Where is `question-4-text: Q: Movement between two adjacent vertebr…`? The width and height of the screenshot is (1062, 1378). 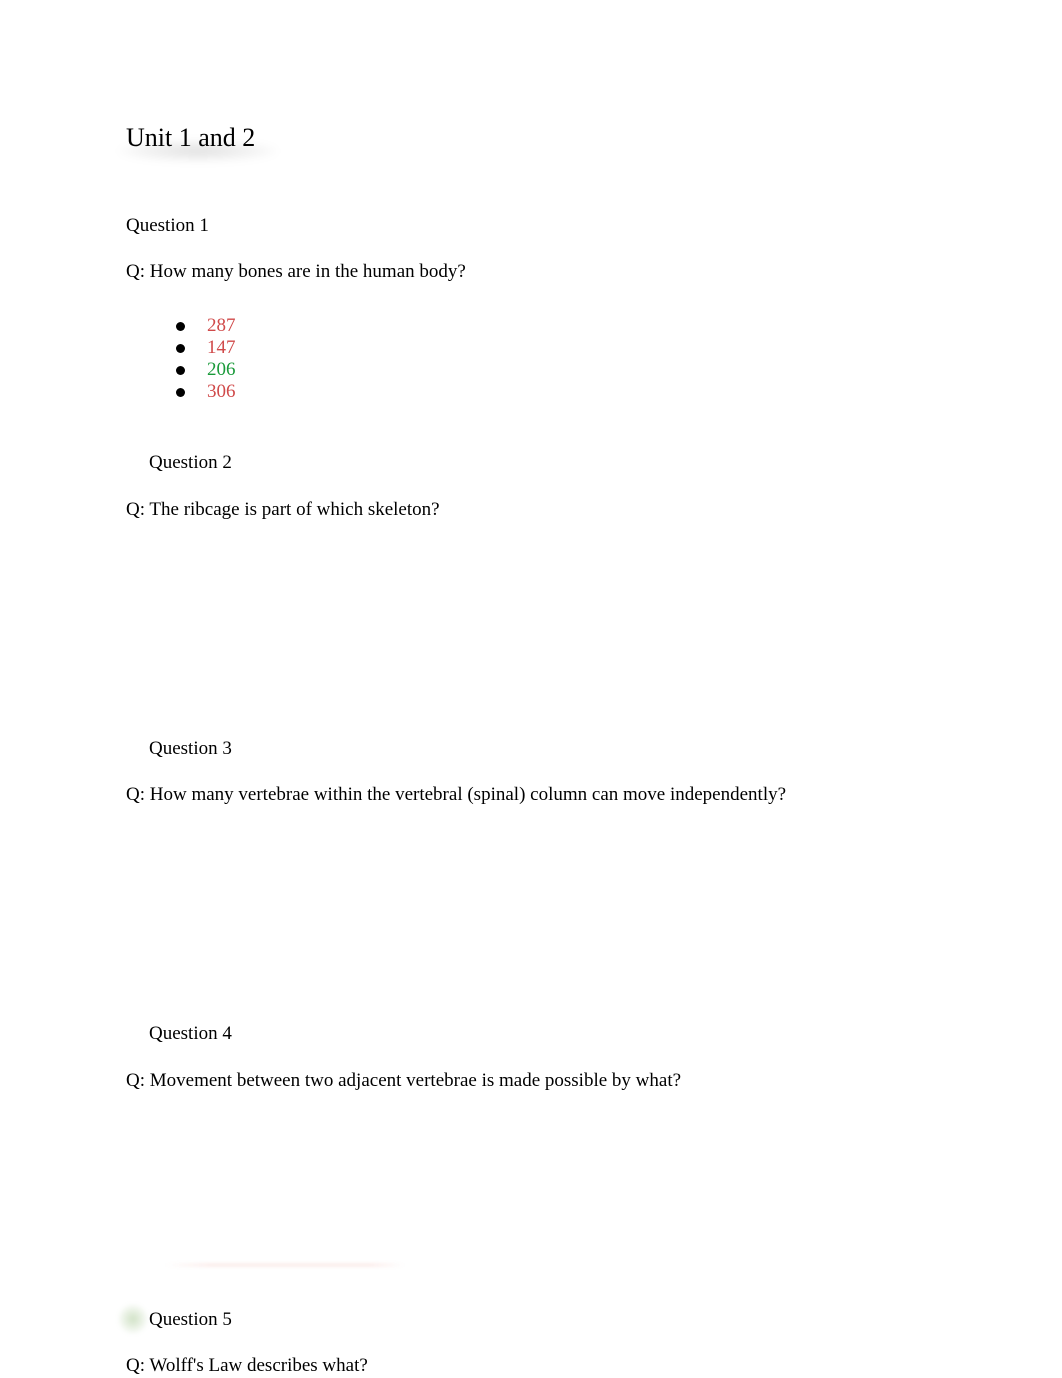
question-4-text: Q: Movement between two adjacent vertebr… is located at coordinates (404, 1080).